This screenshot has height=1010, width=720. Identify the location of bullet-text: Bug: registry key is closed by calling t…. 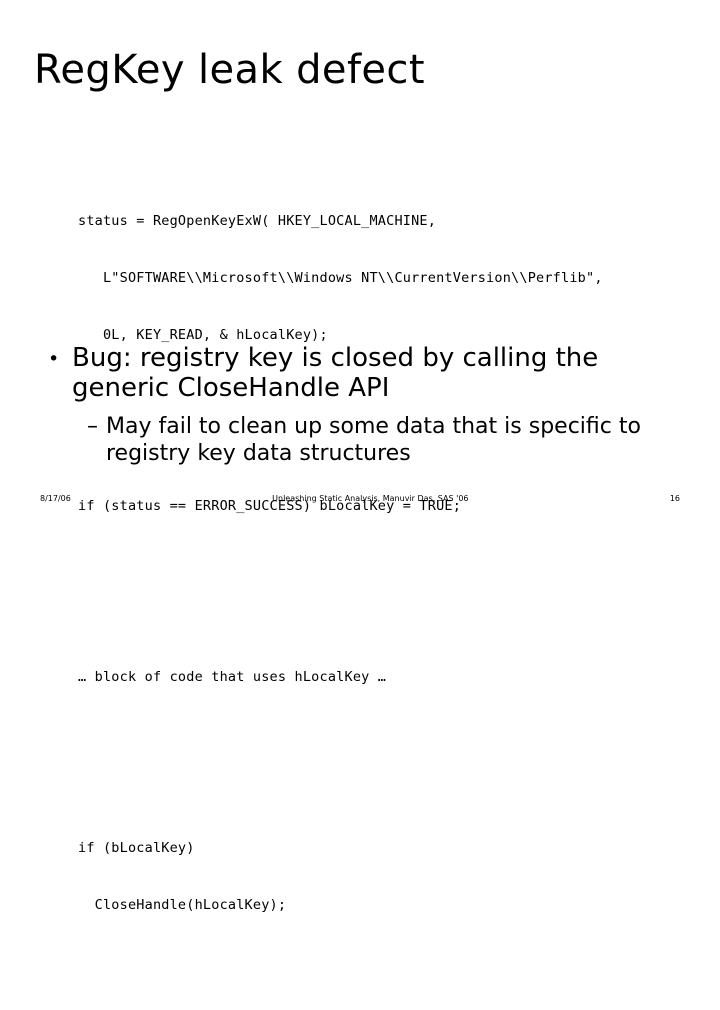
(335, 373).